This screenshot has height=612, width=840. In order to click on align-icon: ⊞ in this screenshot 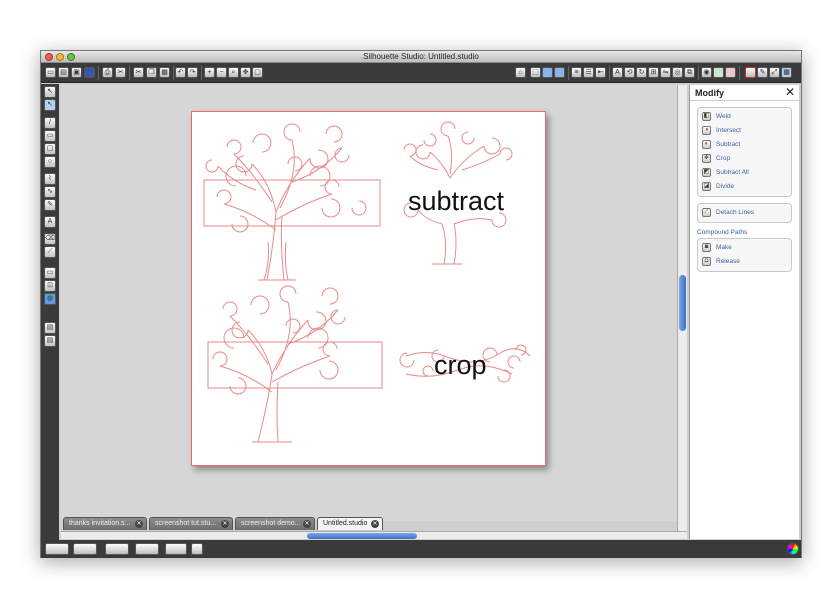, I will do `click(653, 72)`.